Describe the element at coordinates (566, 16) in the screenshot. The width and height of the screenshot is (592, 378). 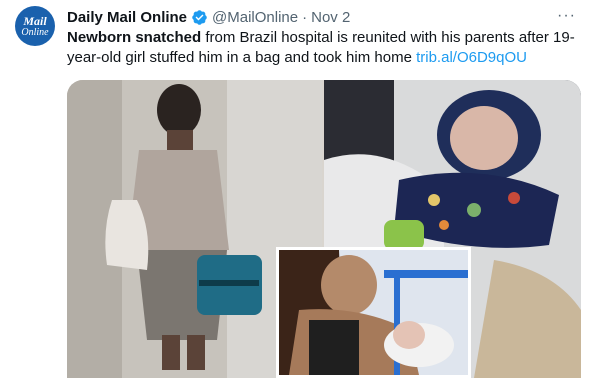
I see `more-options-icon: ···` at that location.